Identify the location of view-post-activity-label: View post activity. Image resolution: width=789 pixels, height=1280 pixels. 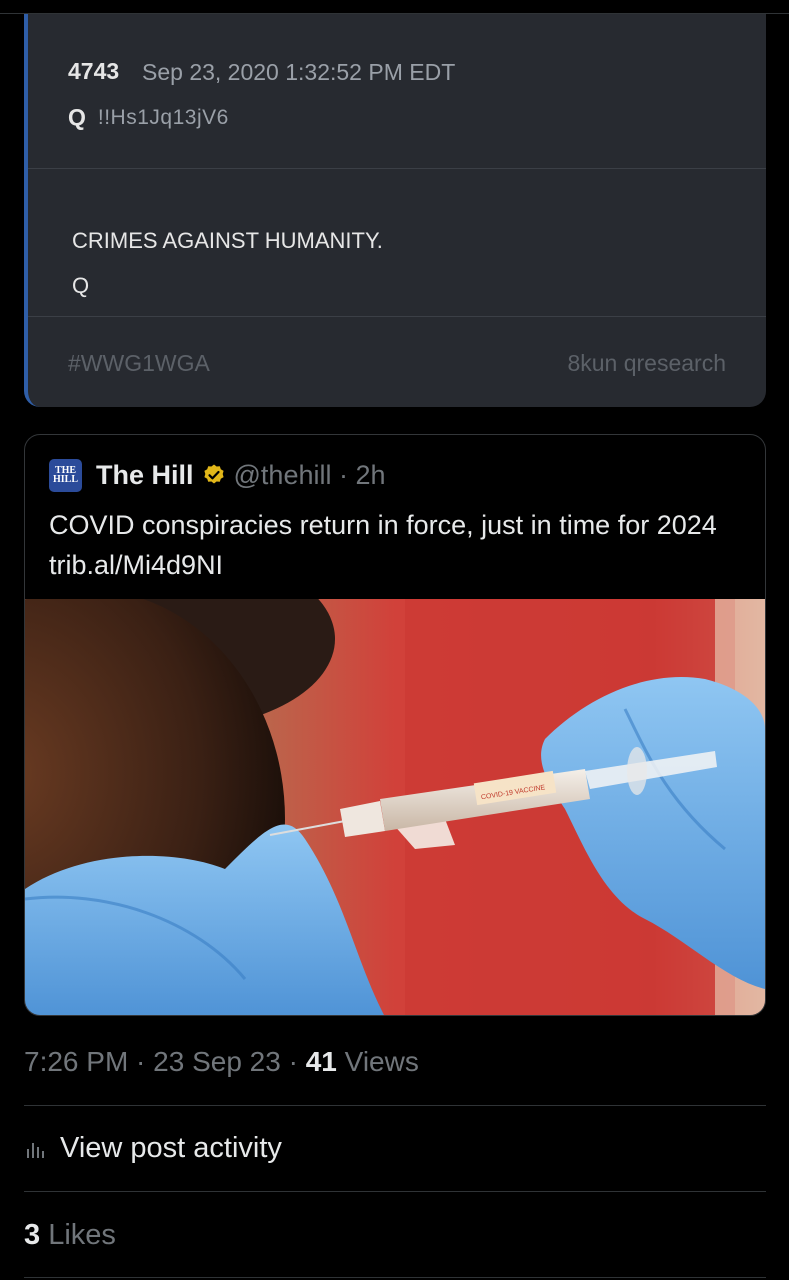
(171, 1148).